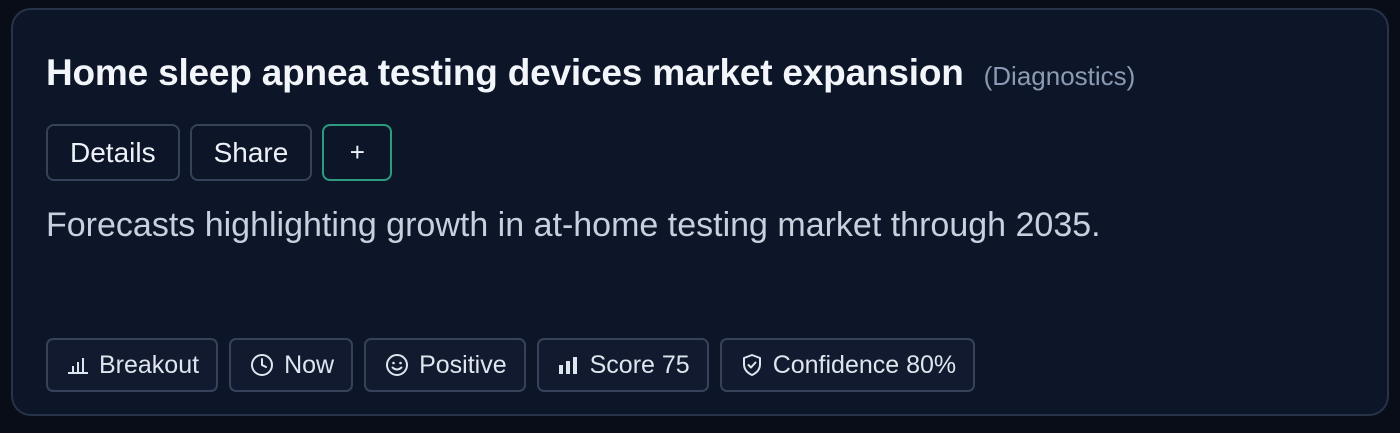 The width and height of the screenshot is (1400, 433). What do you see at coordinates (357, 152) in the screenshot?
I see `add-button: +` at bounding box center [357, 152].